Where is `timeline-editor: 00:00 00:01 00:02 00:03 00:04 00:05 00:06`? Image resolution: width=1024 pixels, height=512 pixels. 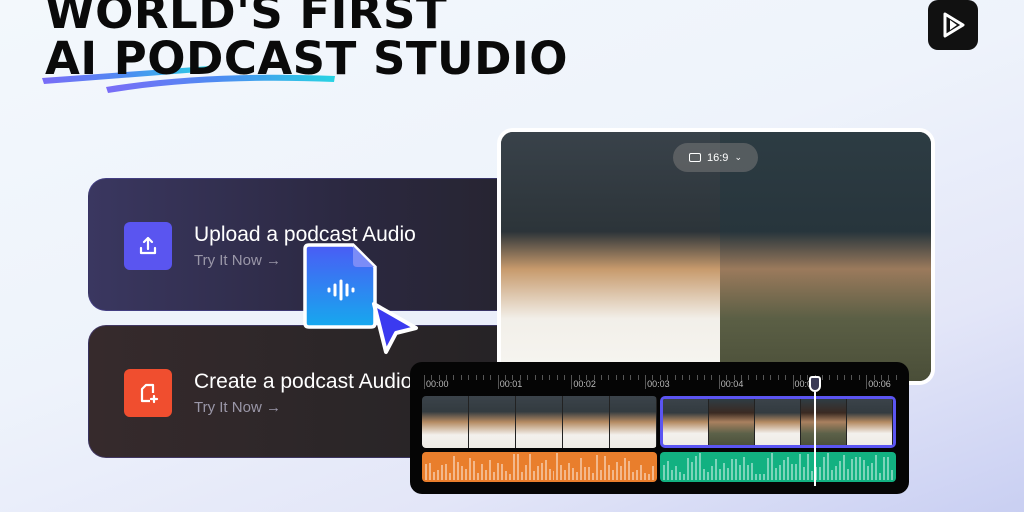 timeline-editor: 00:00 00:01 00:02 00:03 00:04 00:05 00:06 is located at coordinates (659, 428).